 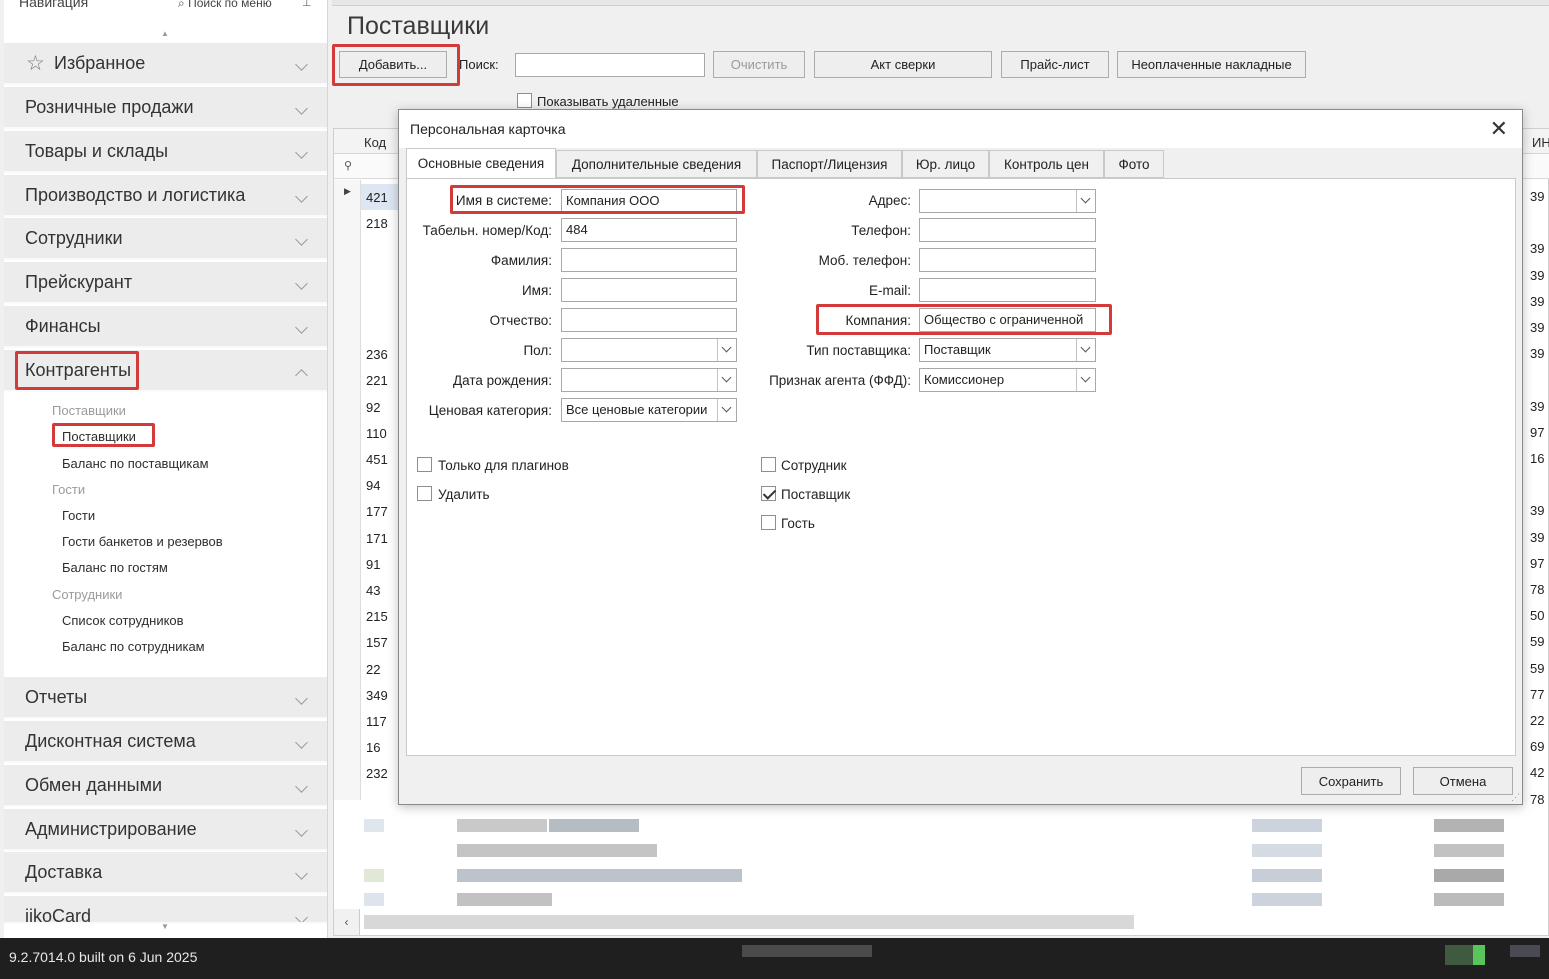 What do you see at coordinates (1007, 380) in the screenshot?
I see `agent-sign-select: Комиссионер` at bounding box center [1007, 380].